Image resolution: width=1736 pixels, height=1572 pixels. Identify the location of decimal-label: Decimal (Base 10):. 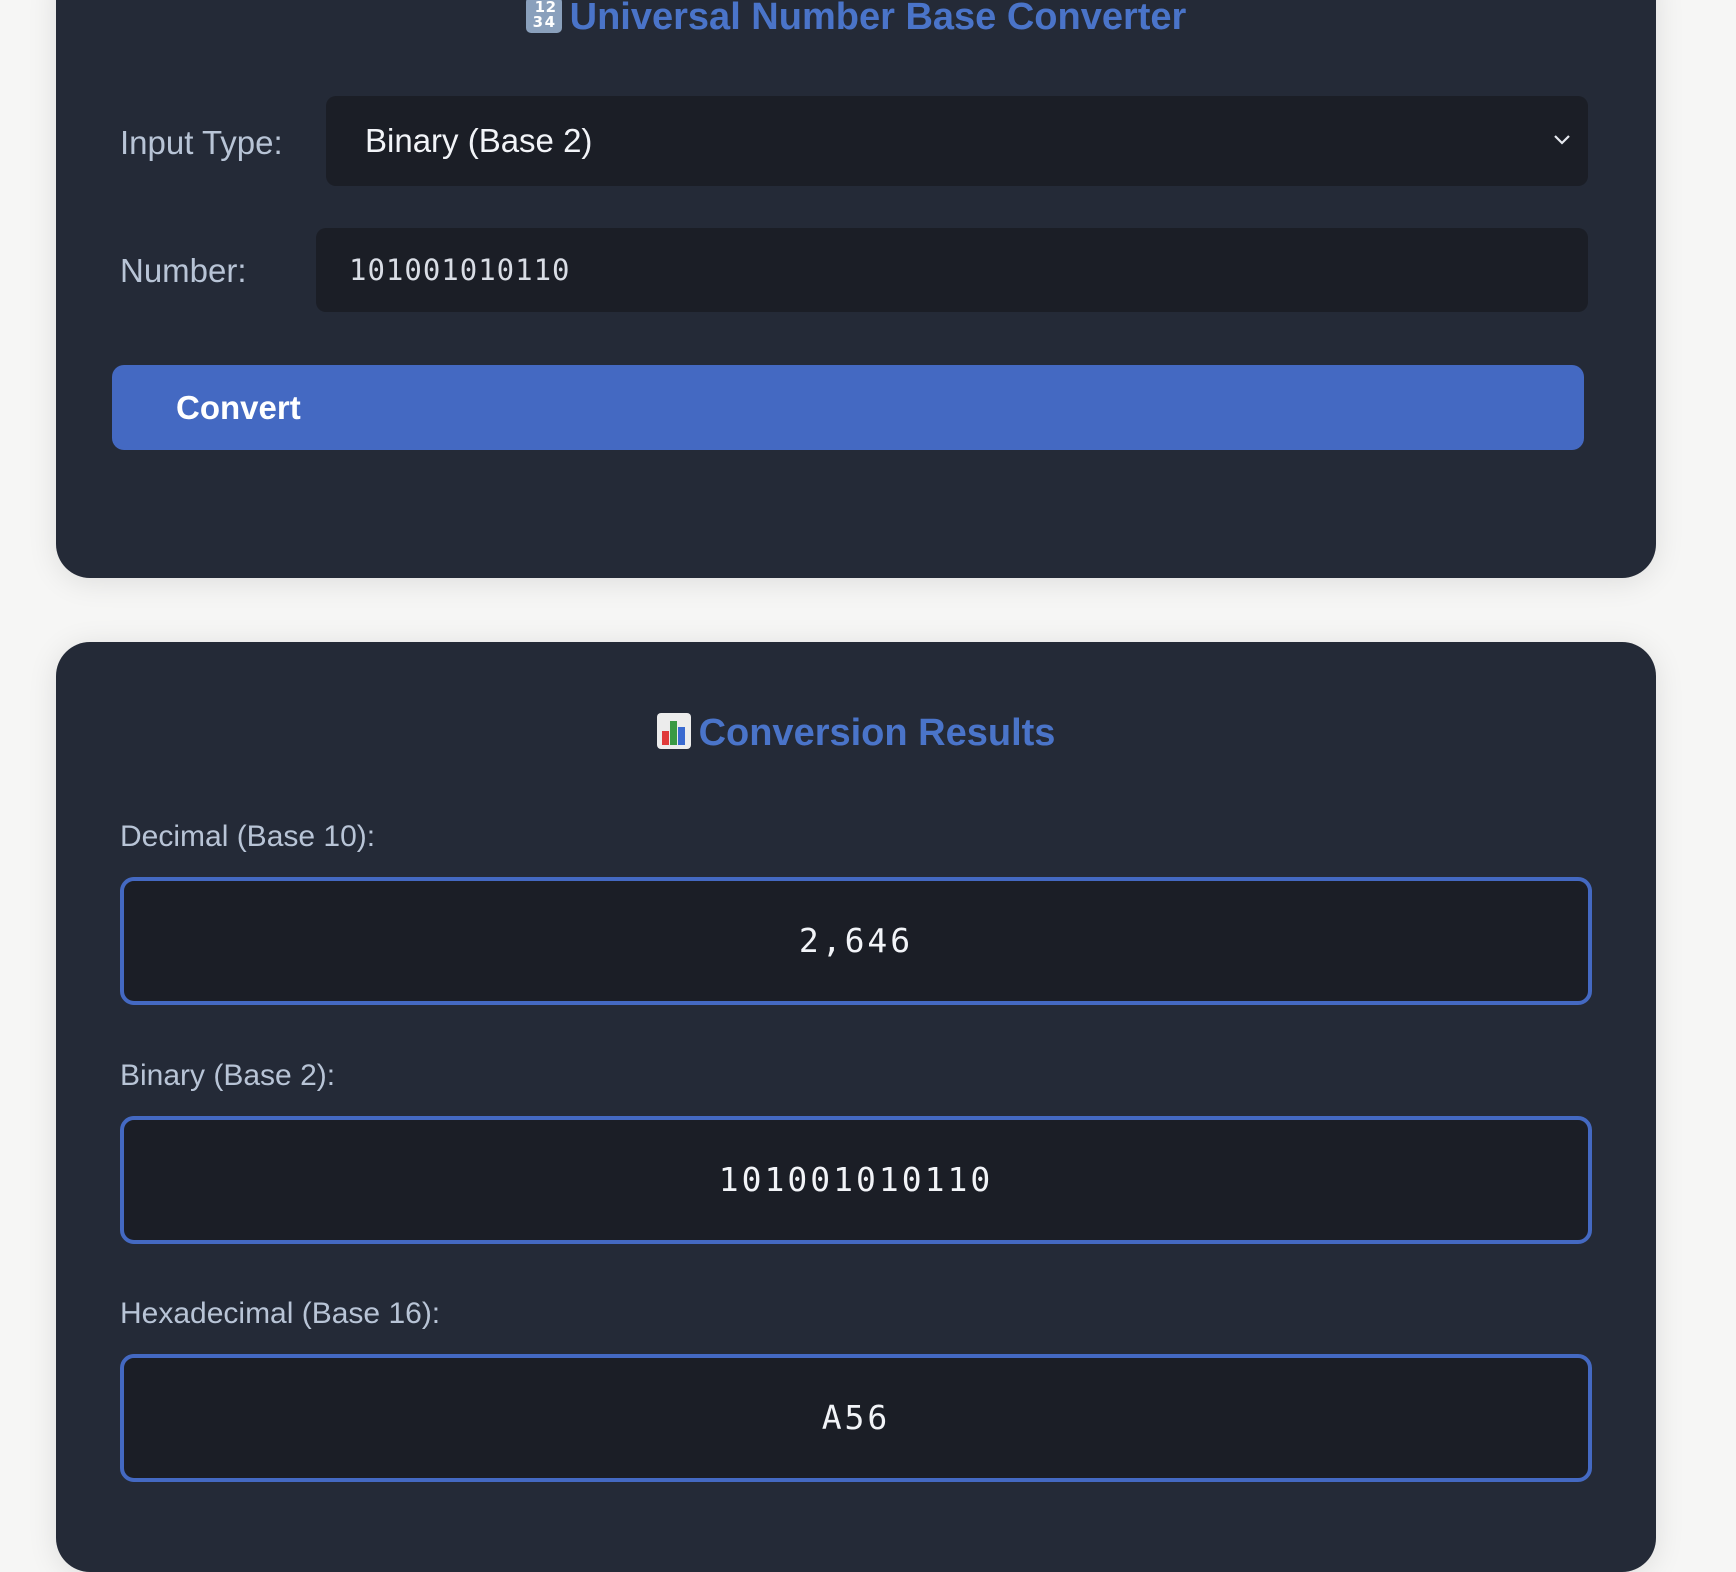
(248, 836).